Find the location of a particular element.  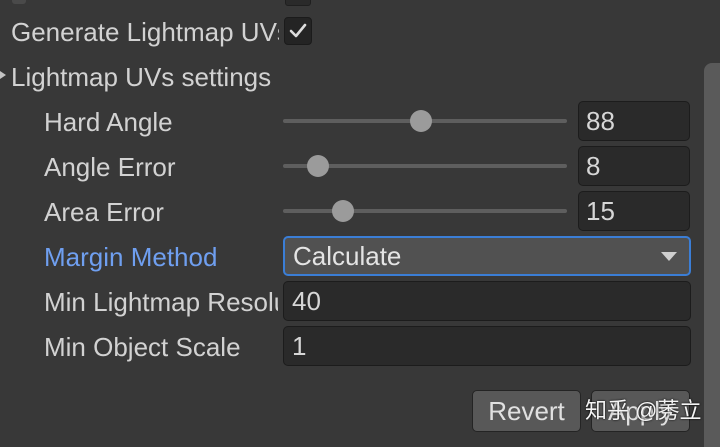

checkmark-icon is located at coordinates (298, 30).